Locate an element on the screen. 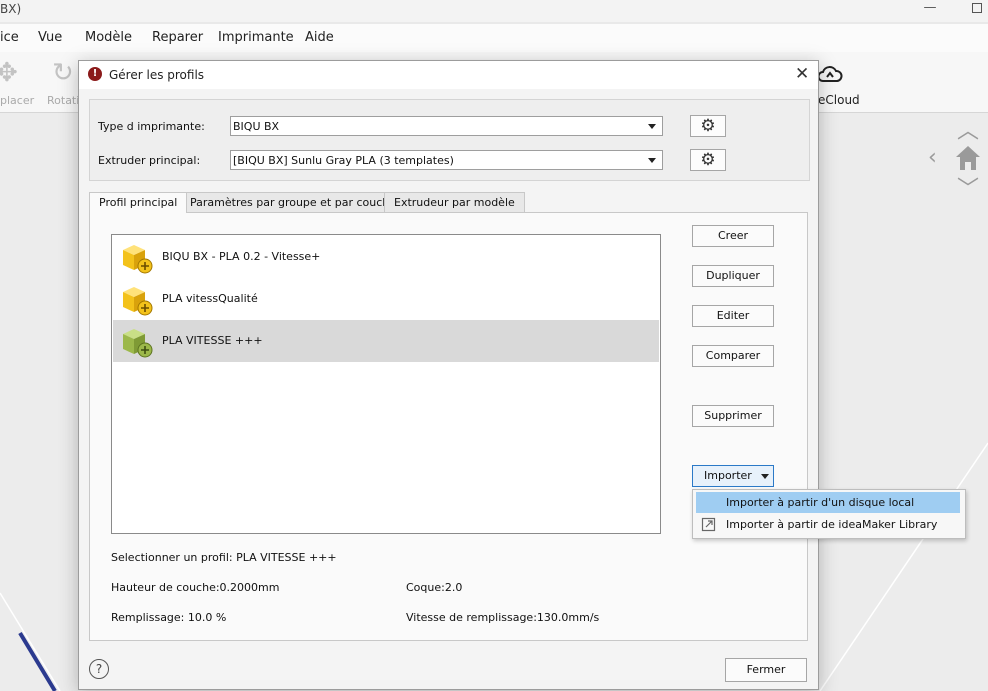  external-link-icon is located at coordinates (708, 524).